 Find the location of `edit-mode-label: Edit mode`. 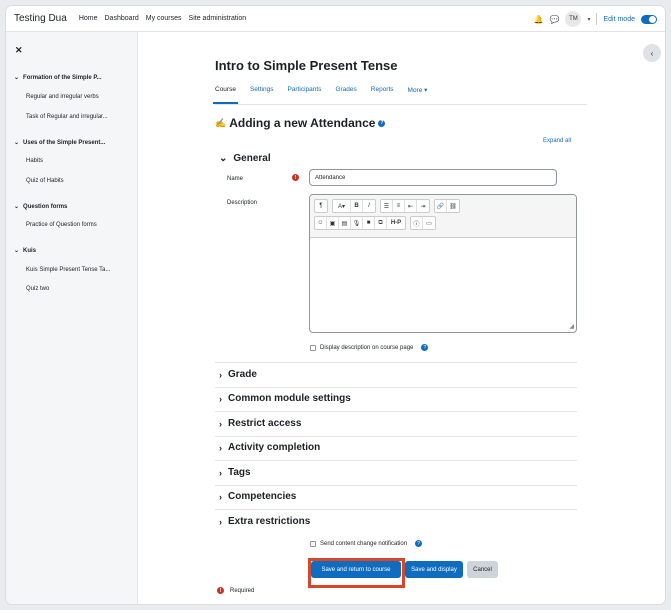

edit-mode-label: Edit mode is located at coordinates (619, 19).